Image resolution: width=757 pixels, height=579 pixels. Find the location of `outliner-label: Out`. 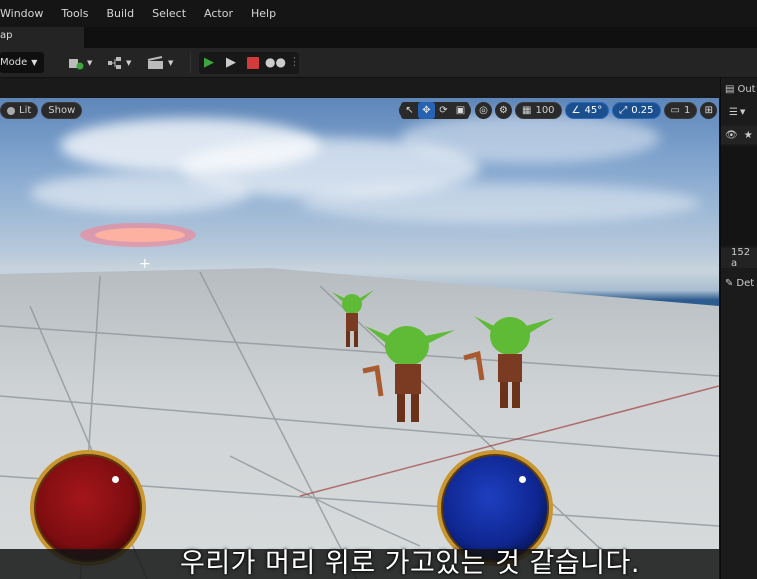

outliner-label: Out is located at coordinates (746, 89).